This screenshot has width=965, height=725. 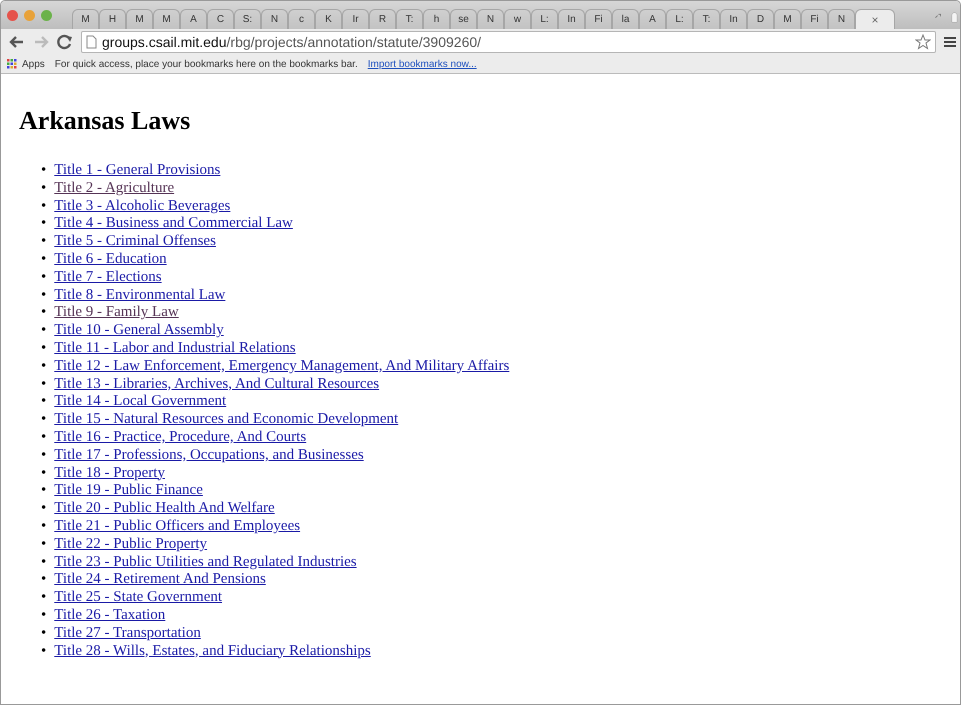 I want to click on title-link: Title 26 - Taxation, so click(x=110, y=615).